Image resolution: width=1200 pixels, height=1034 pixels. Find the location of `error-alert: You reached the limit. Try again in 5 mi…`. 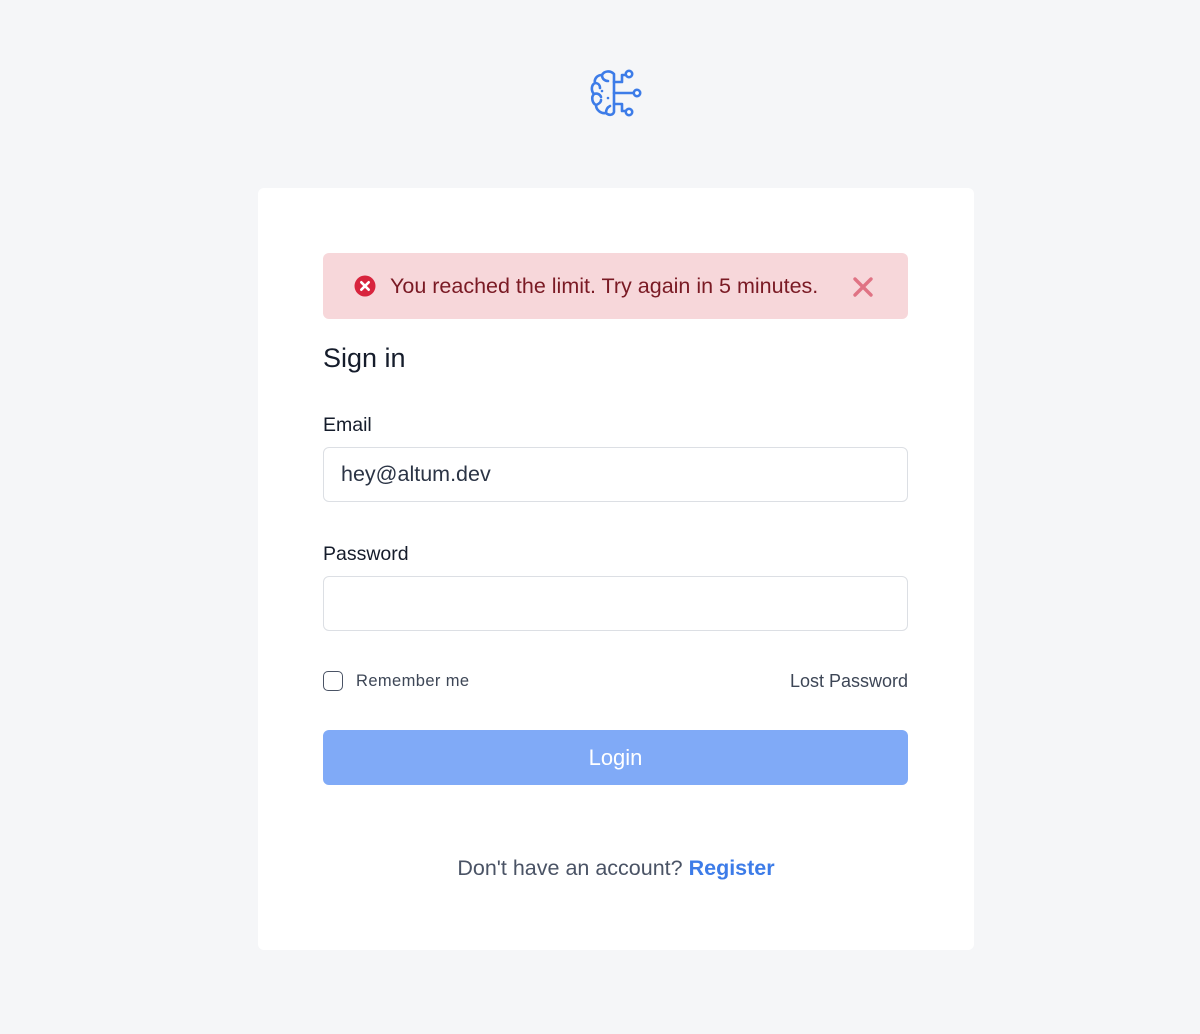

error-alert: You reached the limit. Try again in 5 mi… is located at coordinates (615, 286).